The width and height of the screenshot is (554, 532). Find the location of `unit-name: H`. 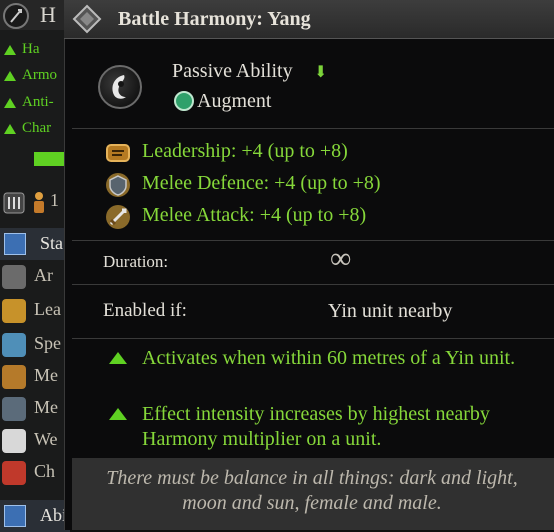

unit-name: H is located at coordinates (48, 14).